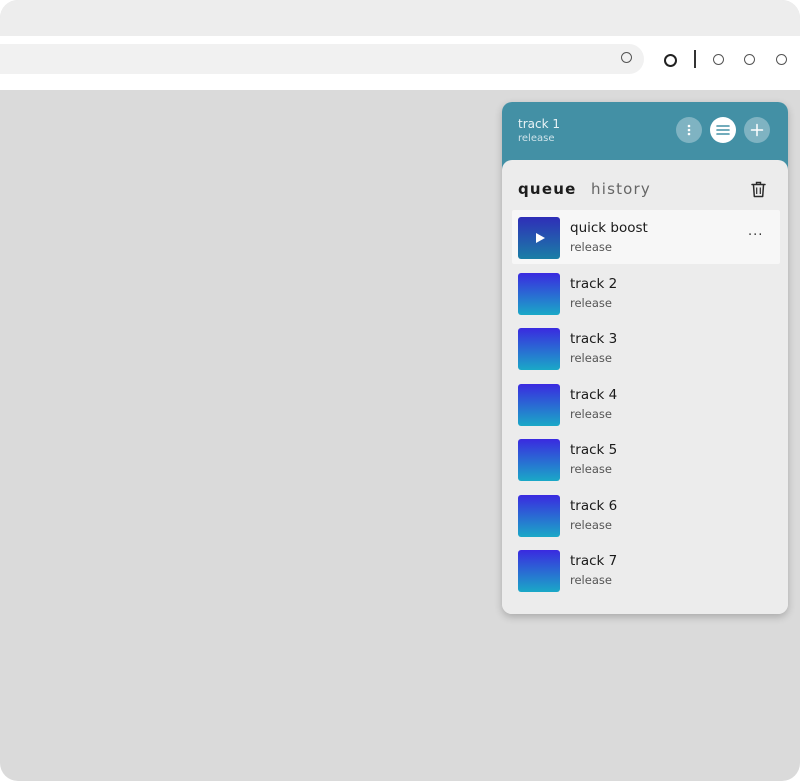 Image resolution: width=800 pixels, height=781 pixels. Describe the element at coordinates (695, 59) in the screenshot. I see `toolbar-divider` at that location.